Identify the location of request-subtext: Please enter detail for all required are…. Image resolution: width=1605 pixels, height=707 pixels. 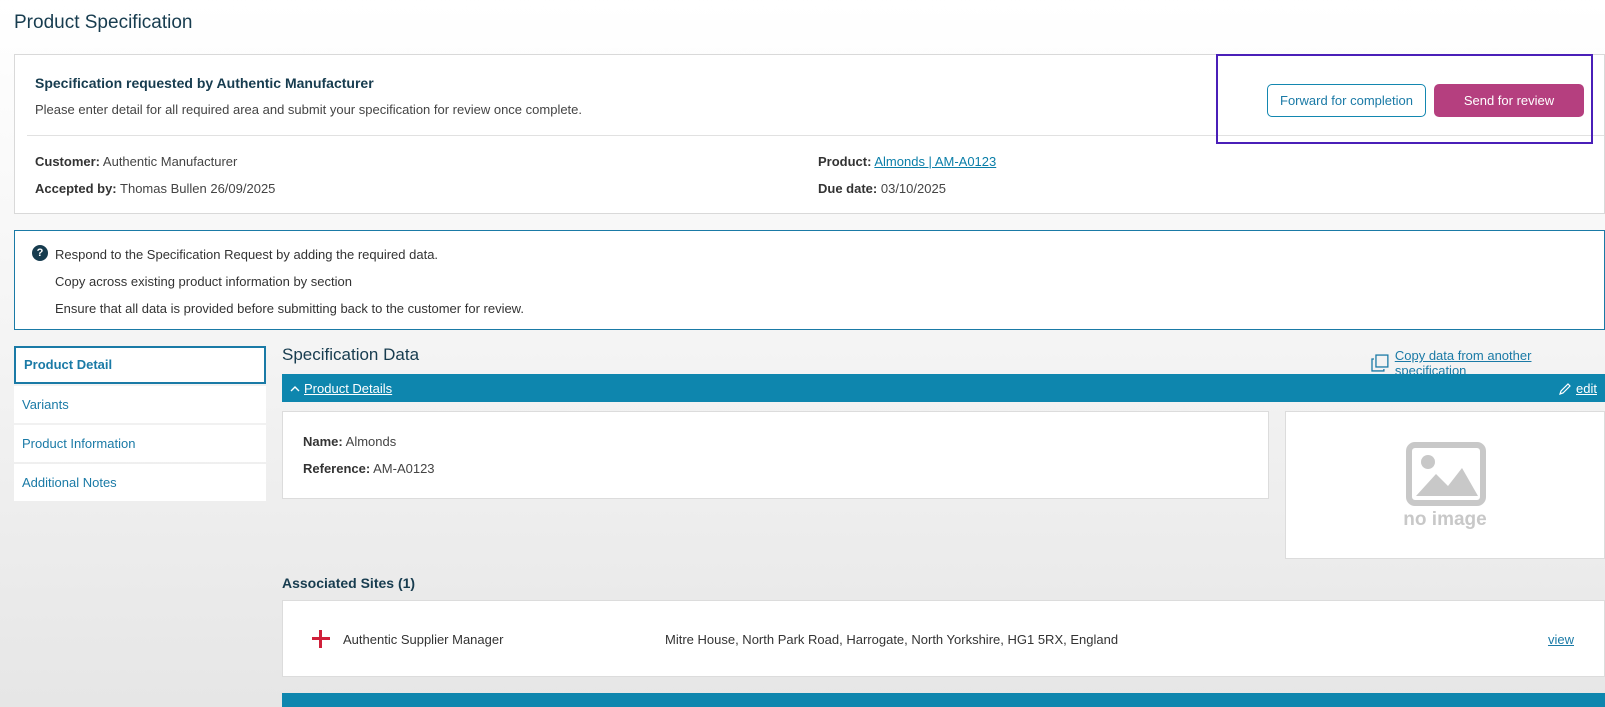
(309, 109).